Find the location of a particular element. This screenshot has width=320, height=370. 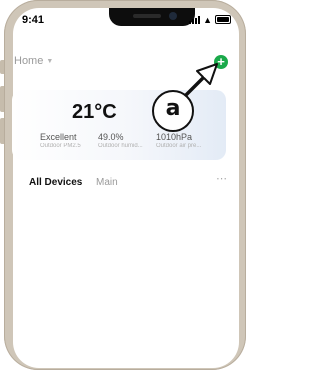

metric-value: Excellent is located at coordinates (58, 137).